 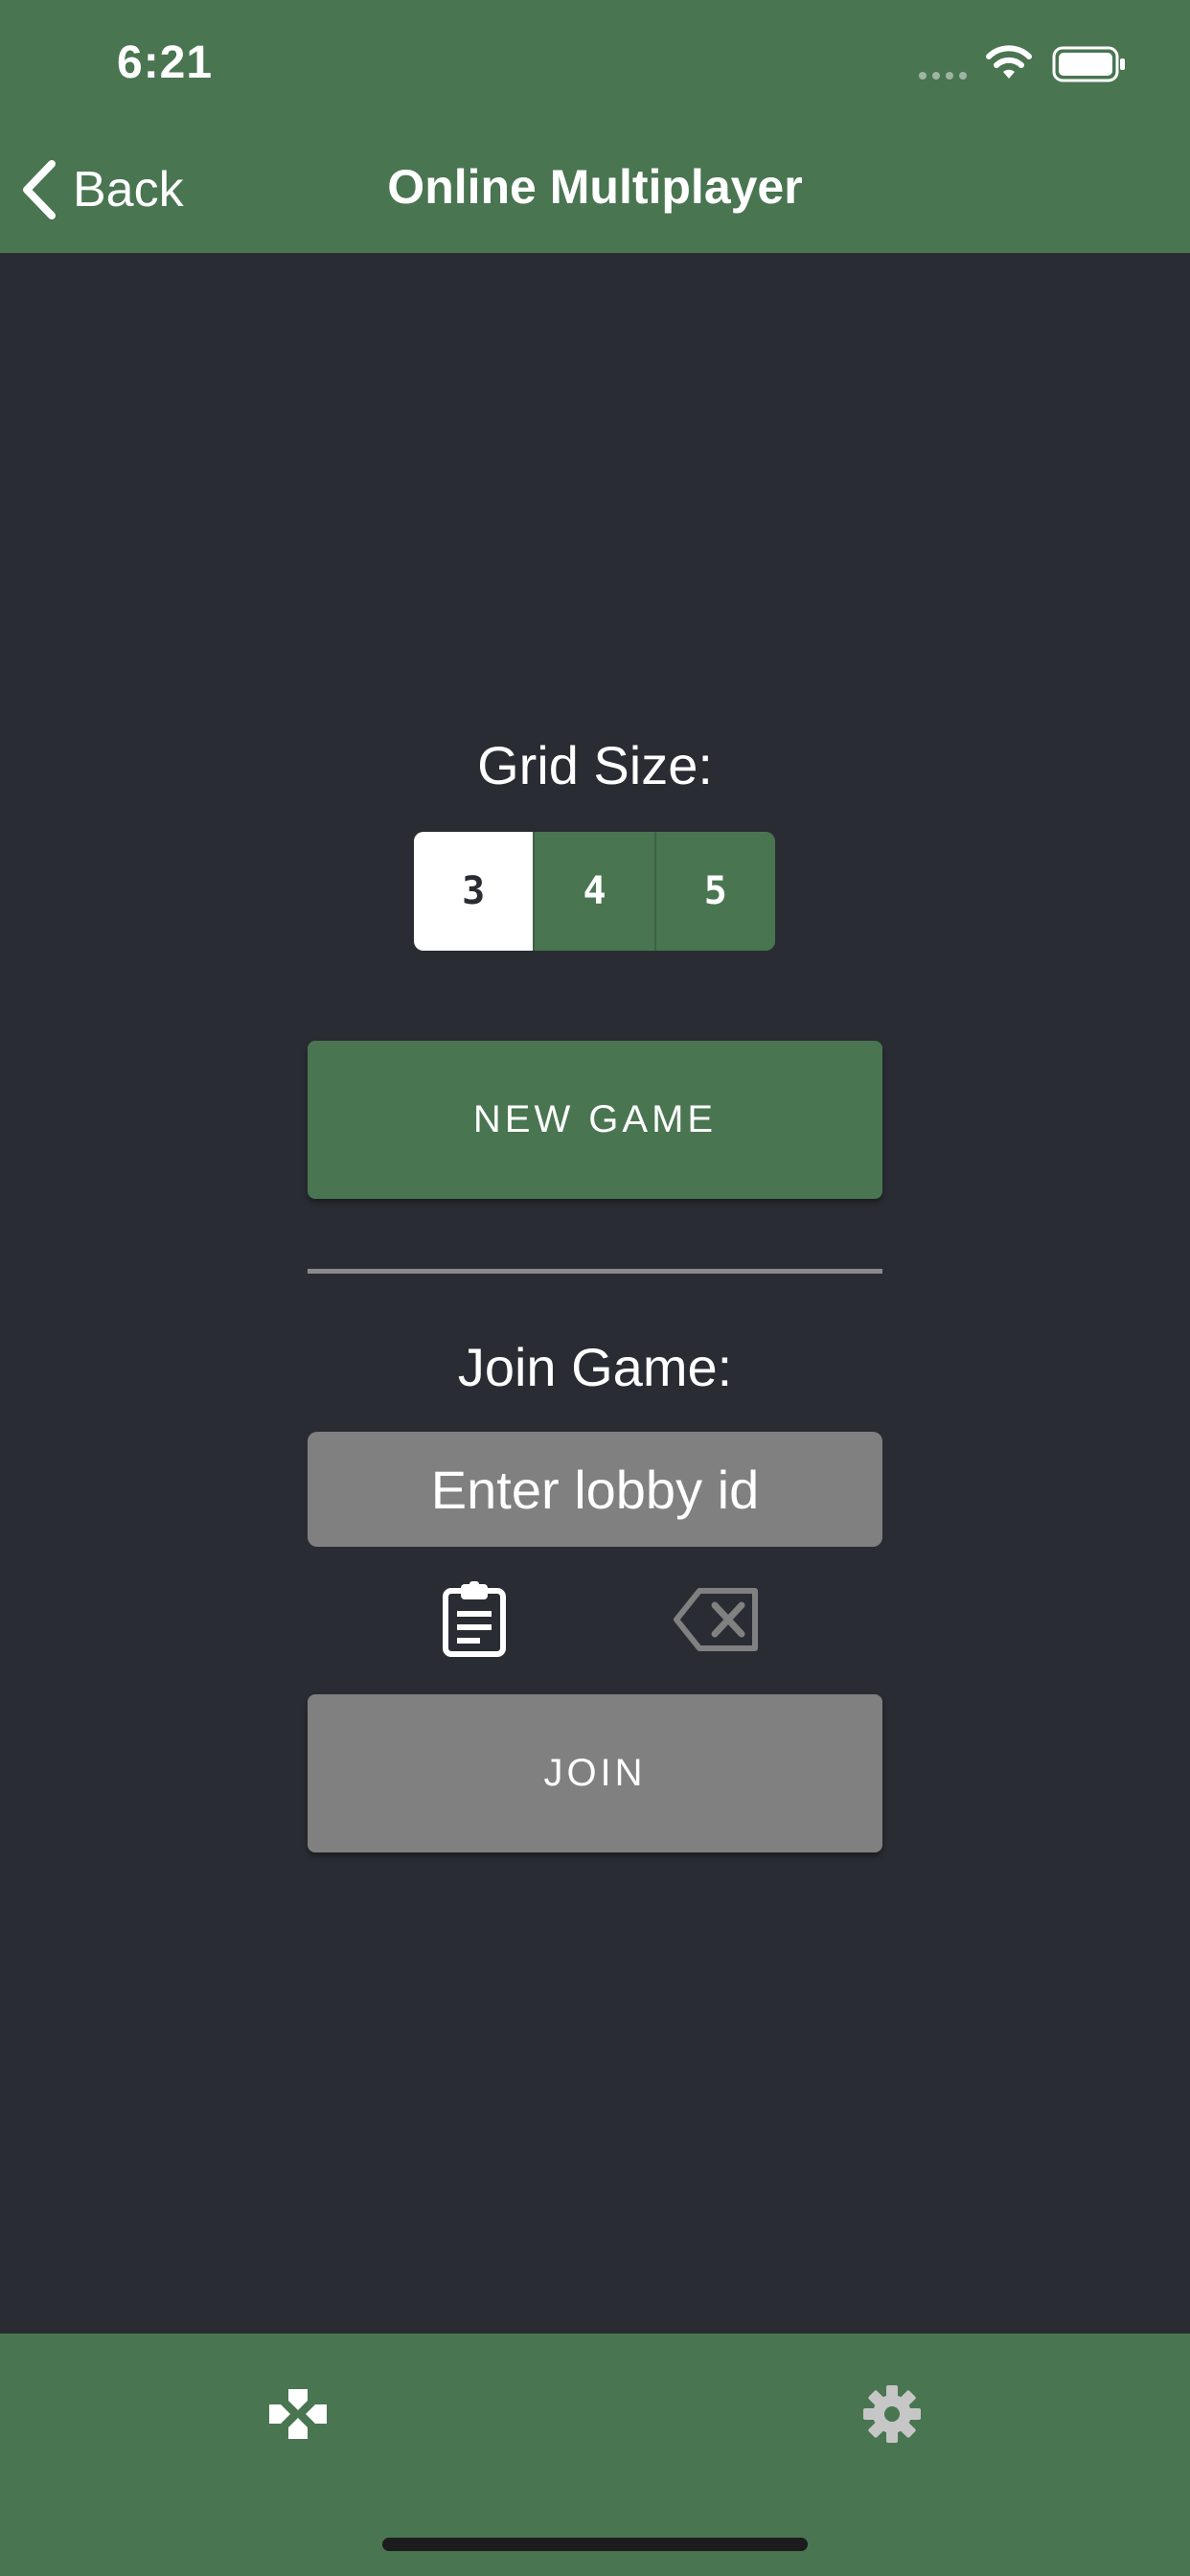 What do you see at coordinates (595, 1489) in the screenshot?
I see `lobby-id-input` at bounding box center [595, 1489].